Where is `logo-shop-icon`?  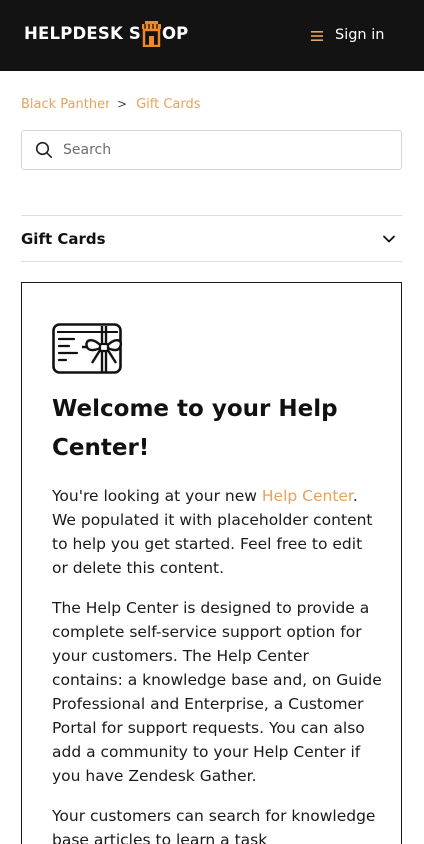 logo-shop-icon is located at coordinates (151, 34).